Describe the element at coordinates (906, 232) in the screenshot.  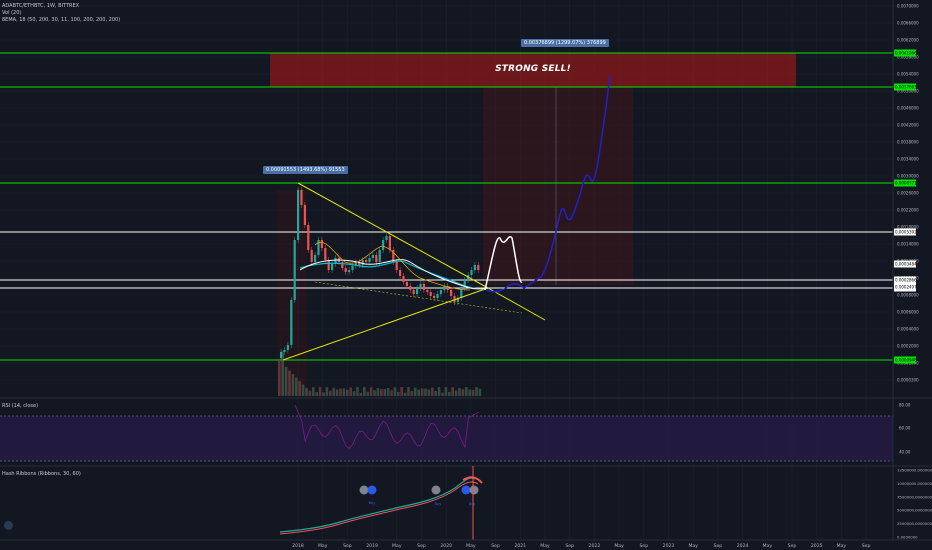
I see `price-label-text: 0.0005392` at that location.